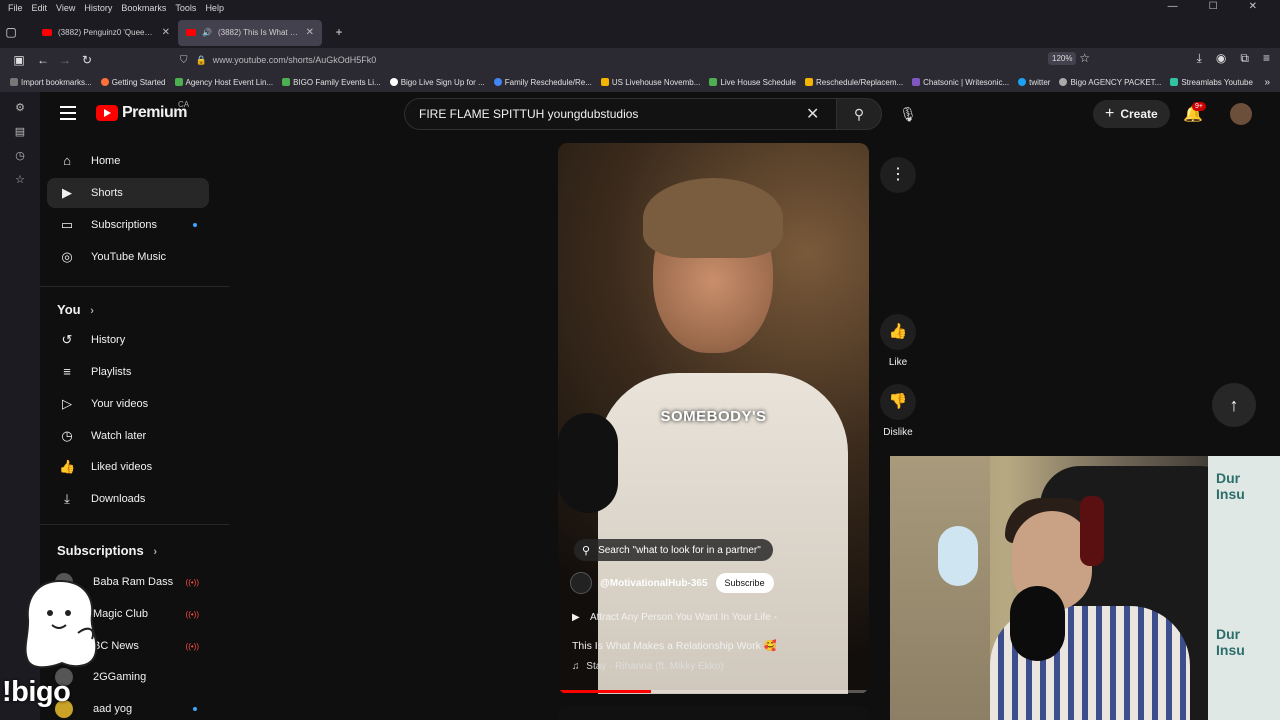 This screenshot has height=720, width=1280. What do you see at coordinates (1241, 114) in the screenshot?
I see `account-avatar` at bounding box center [1241, 114].